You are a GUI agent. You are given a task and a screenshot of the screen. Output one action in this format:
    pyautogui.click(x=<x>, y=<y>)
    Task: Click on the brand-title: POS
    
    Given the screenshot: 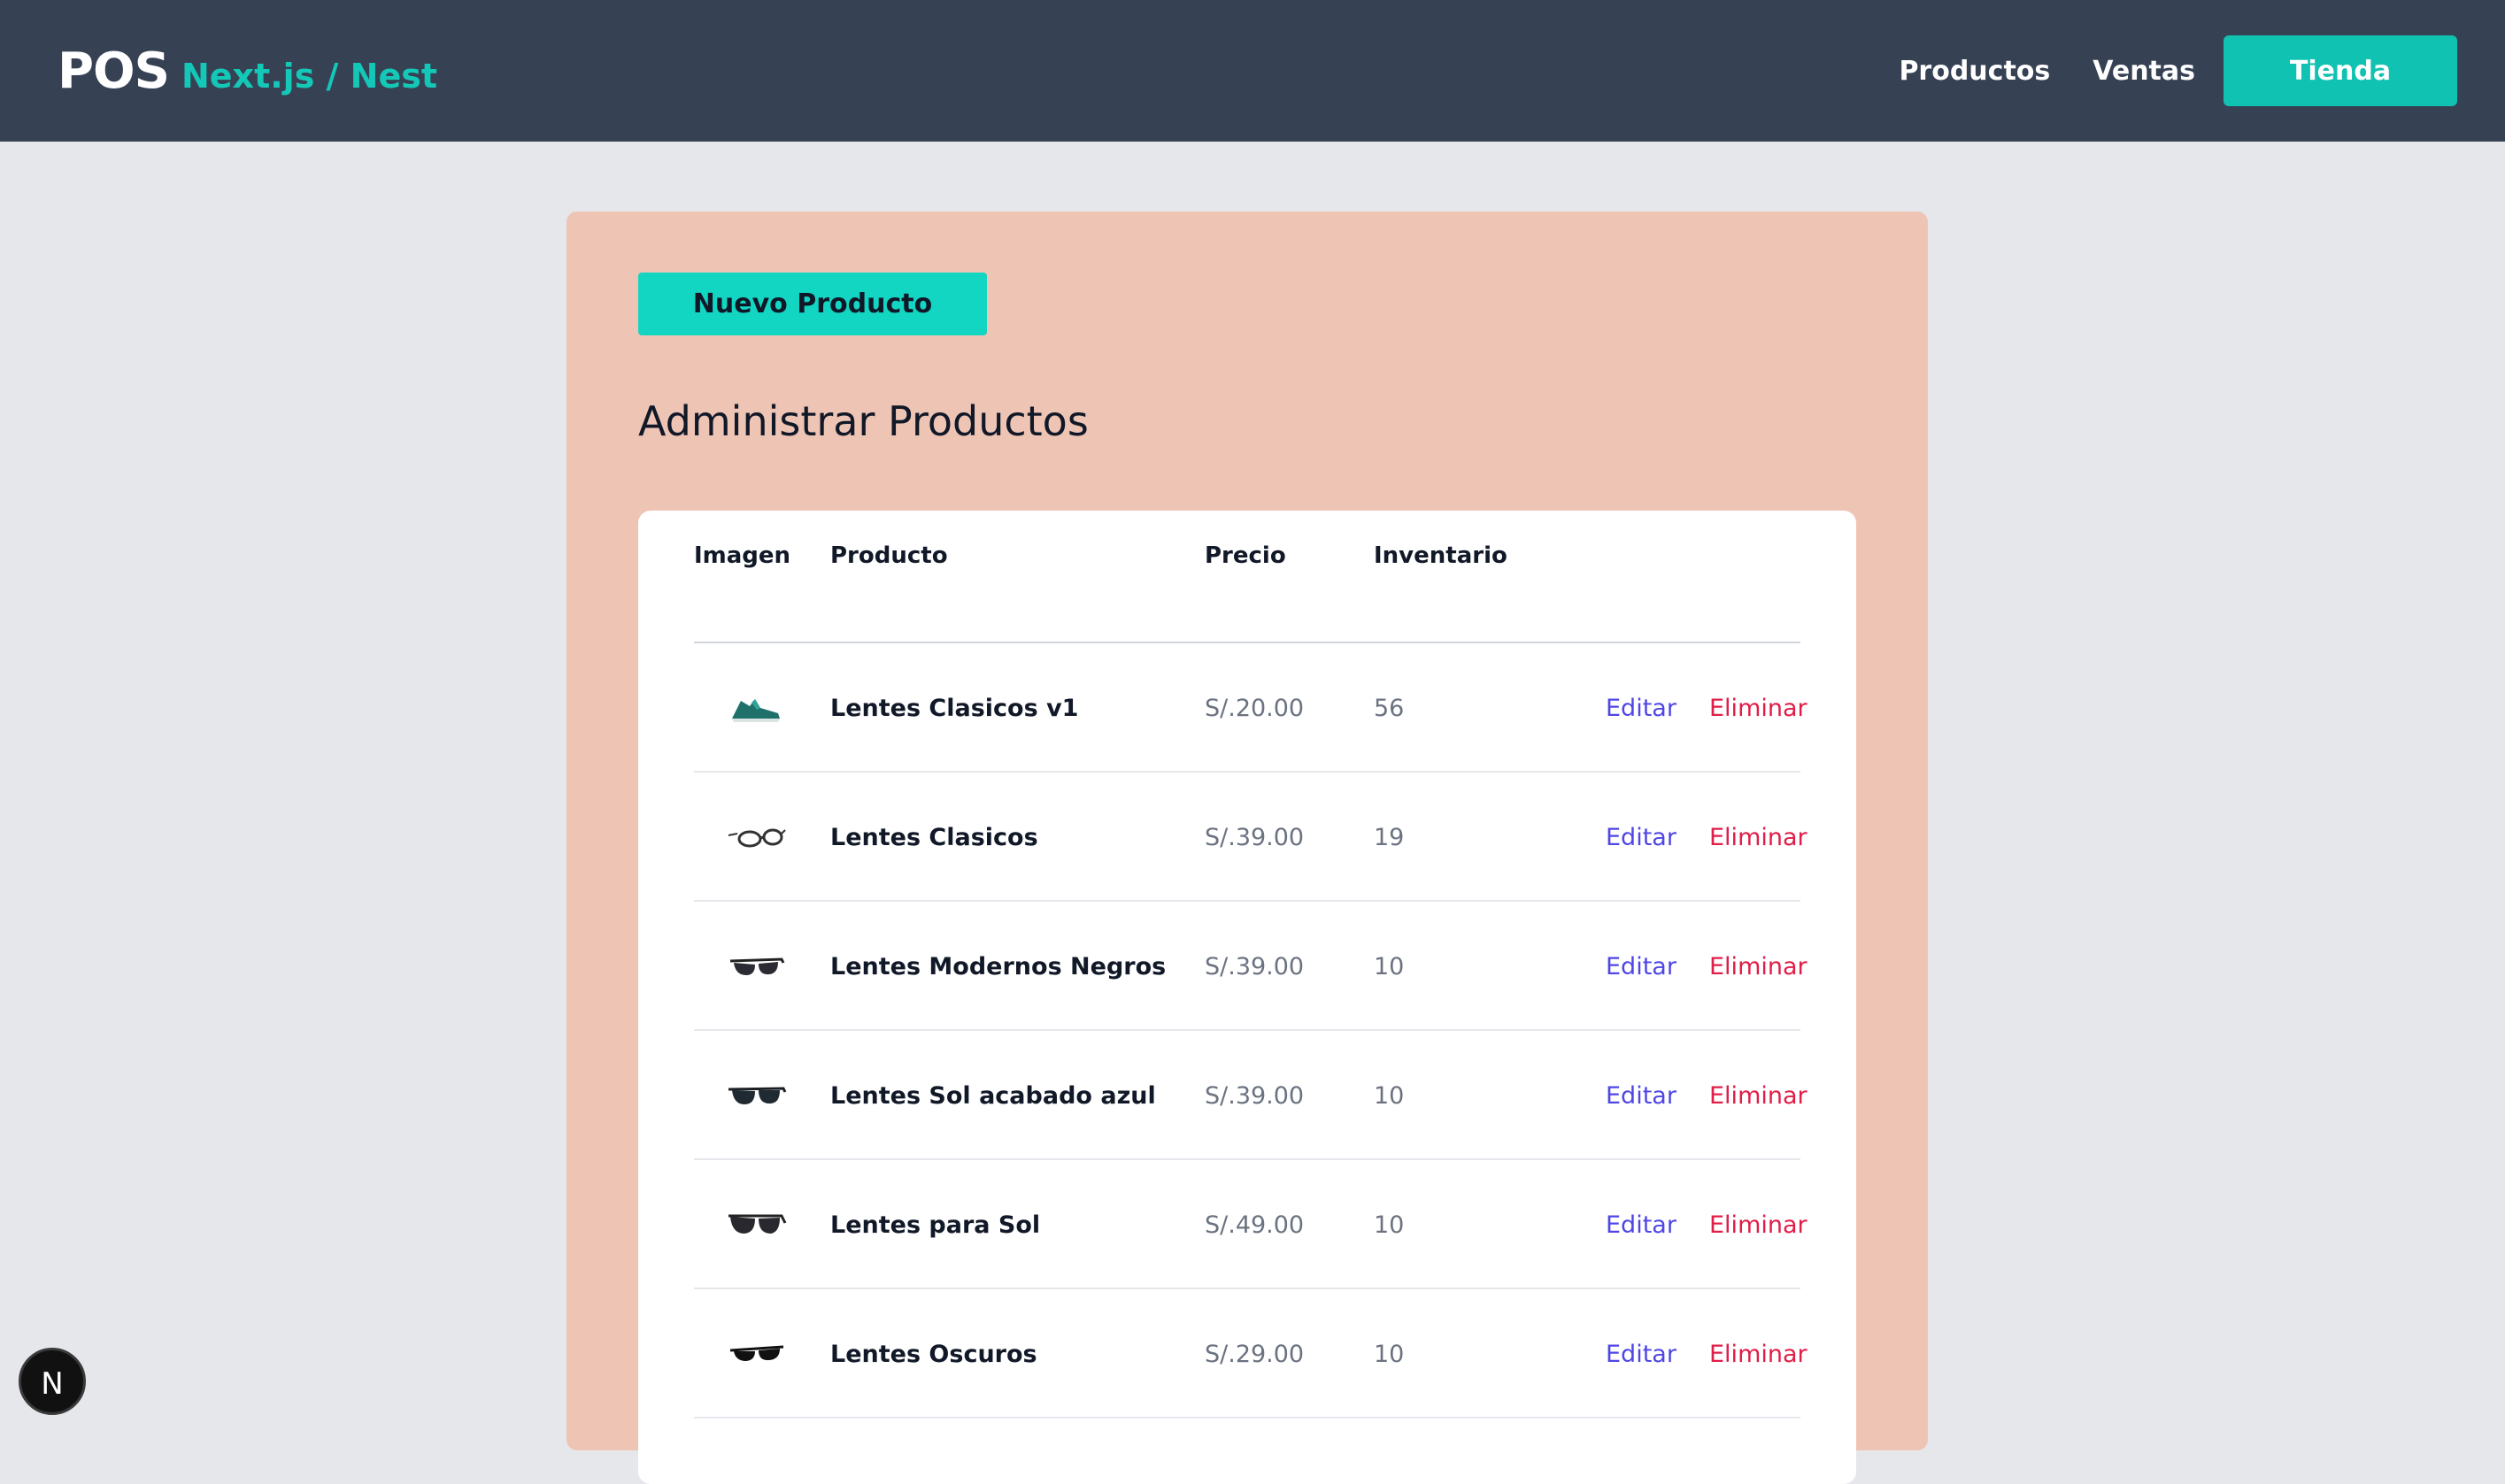 What is the action you would take?
    pyautogui.click(x=114, y=71)
    